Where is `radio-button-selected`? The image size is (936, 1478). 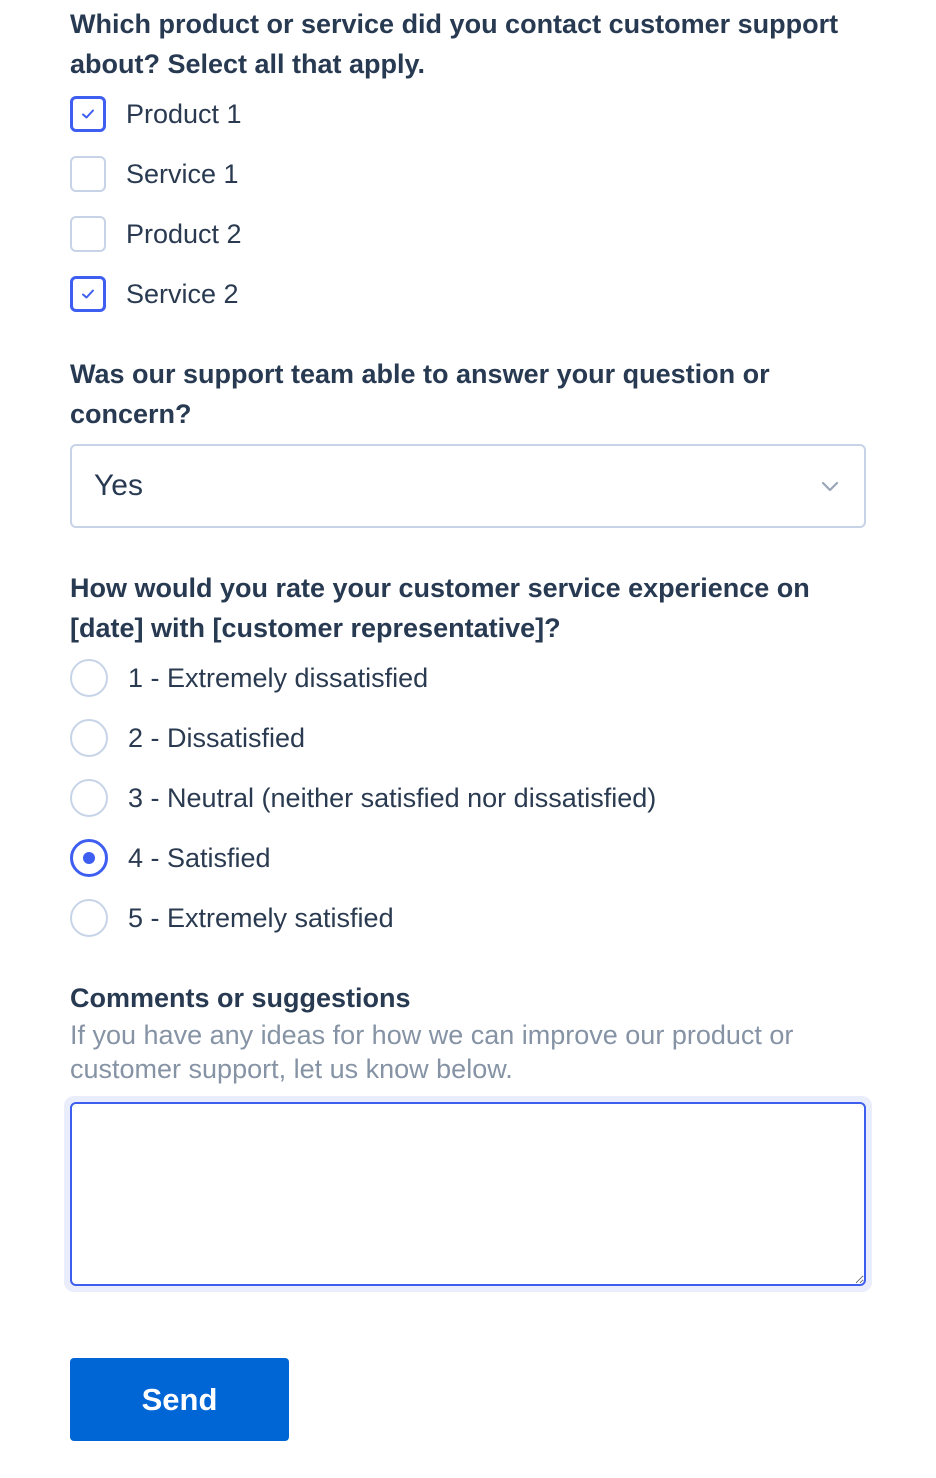
radio-button-selected is located at coordinates (89, 858).